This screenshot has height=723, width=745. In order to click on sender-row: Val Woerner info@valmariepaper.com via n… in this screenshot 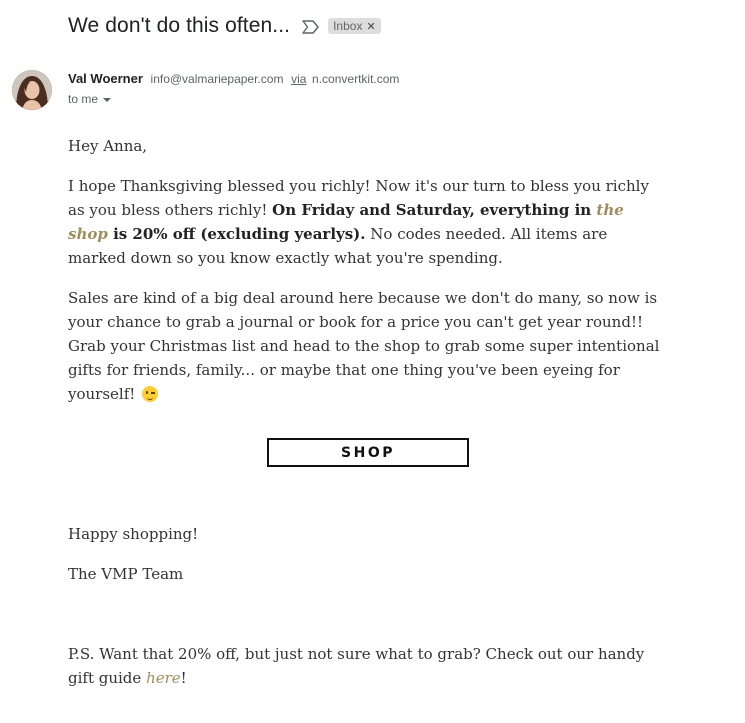, I will do `click(233, 78)`.